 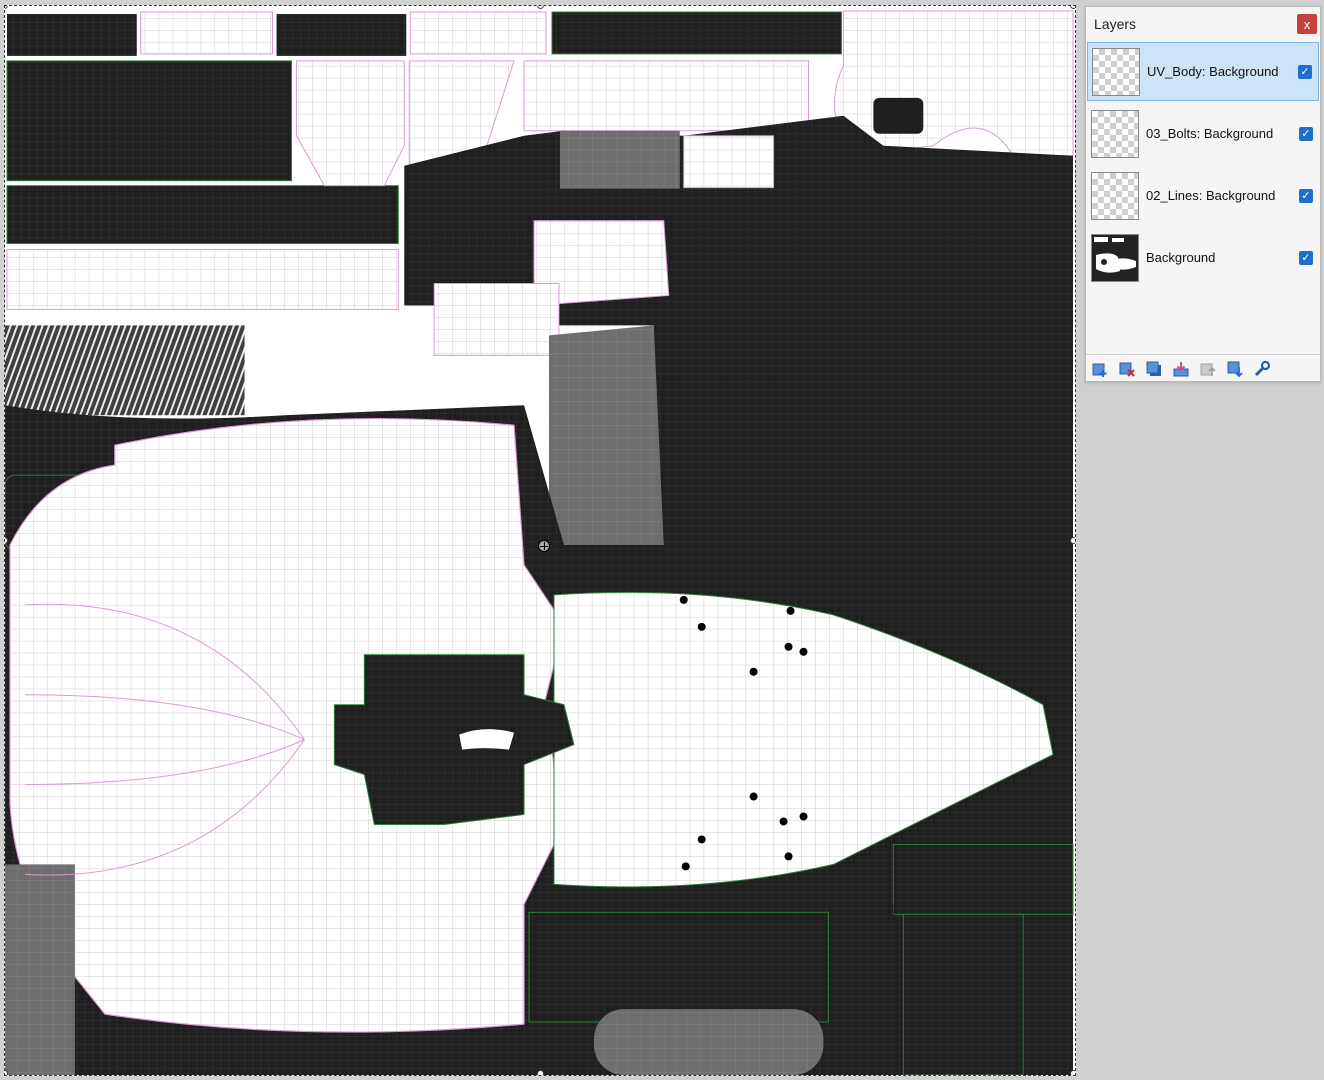 I want to click on layers-panel-title: Layers, so click(x=1115, y=24).